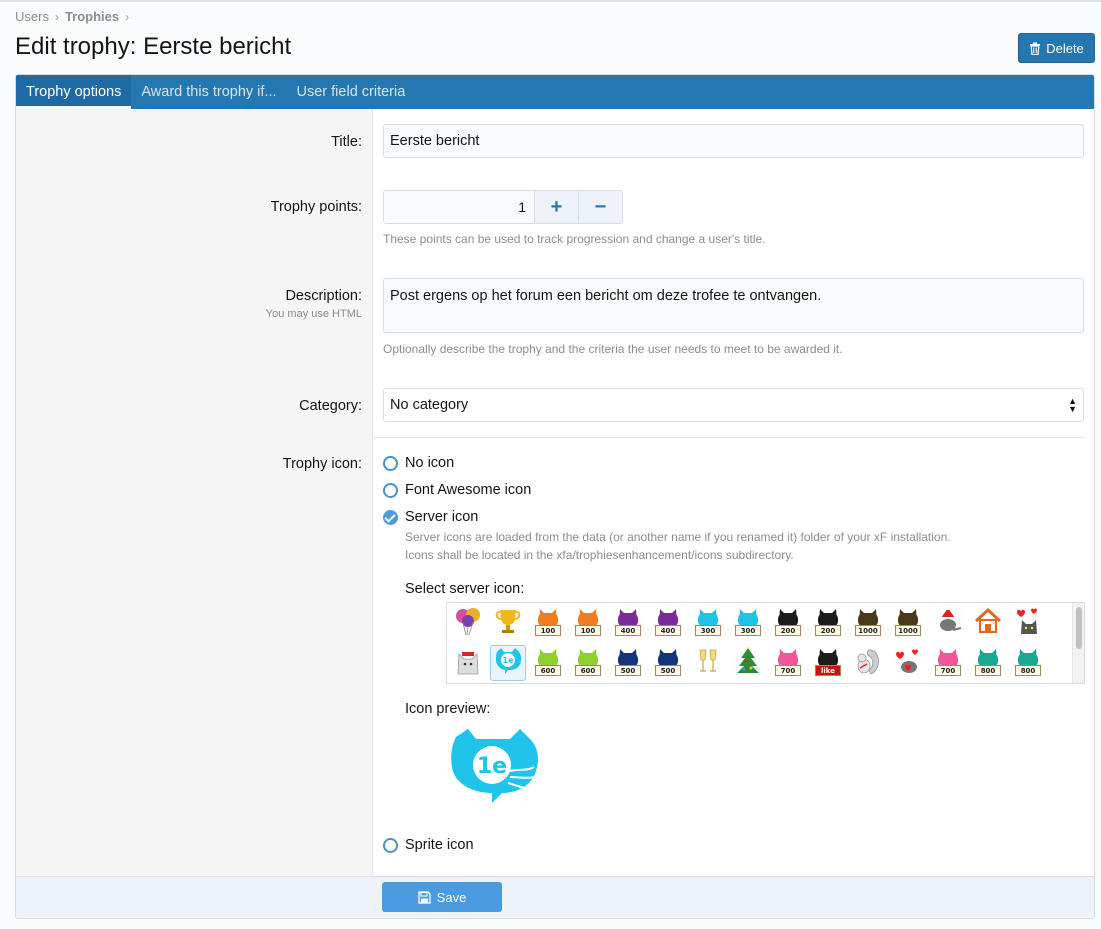 The image size is (1101, 929). I want to click on minus-button: −, so click(600, 207).